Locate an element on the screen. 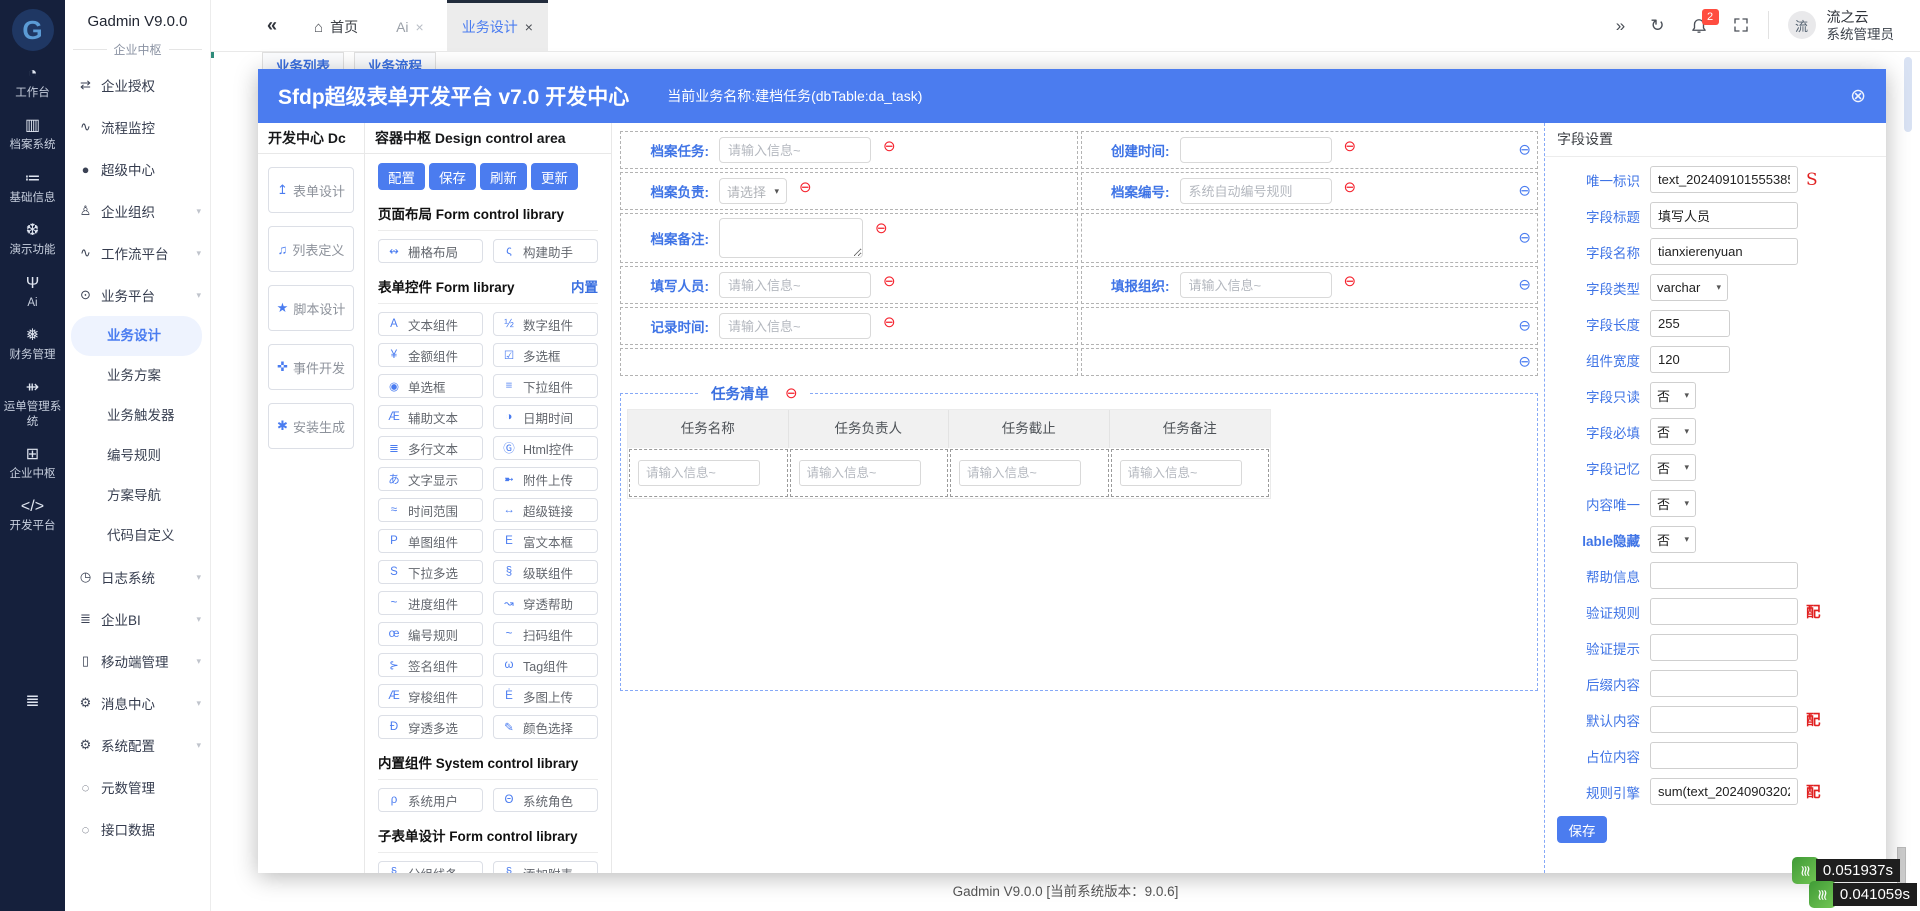 The image size is (1920, 911). form-cell: 档案编号: ⊖ ⊖ is located at coordinates (1309, 191).